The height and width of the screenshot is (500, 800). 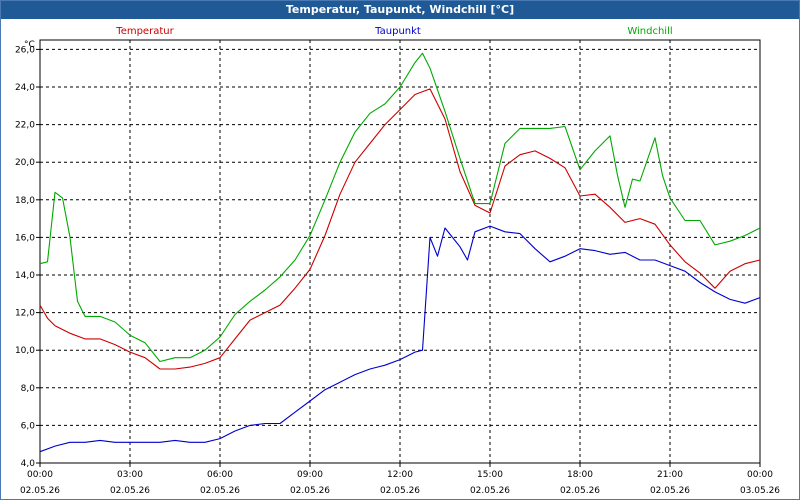 What do you see at coordinates (649, 31) in the screenshot?
I see `legend-entry-windchill: Windchill` at bounding box center [649, 31].